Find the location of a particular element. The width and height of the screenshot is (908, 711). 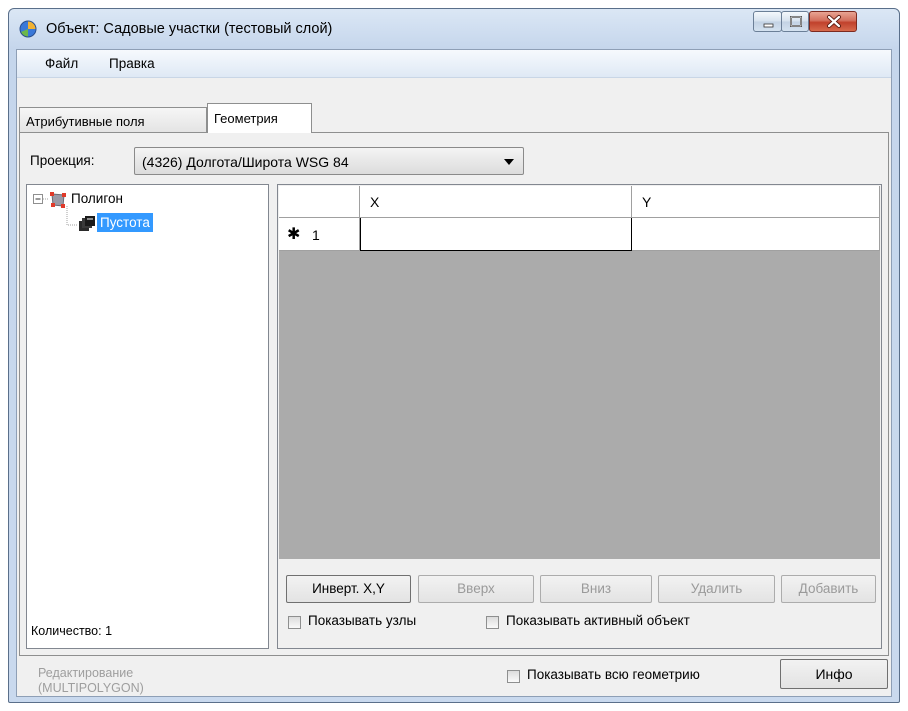

move-down-button: Вниз is located at coordinates (596, 589).